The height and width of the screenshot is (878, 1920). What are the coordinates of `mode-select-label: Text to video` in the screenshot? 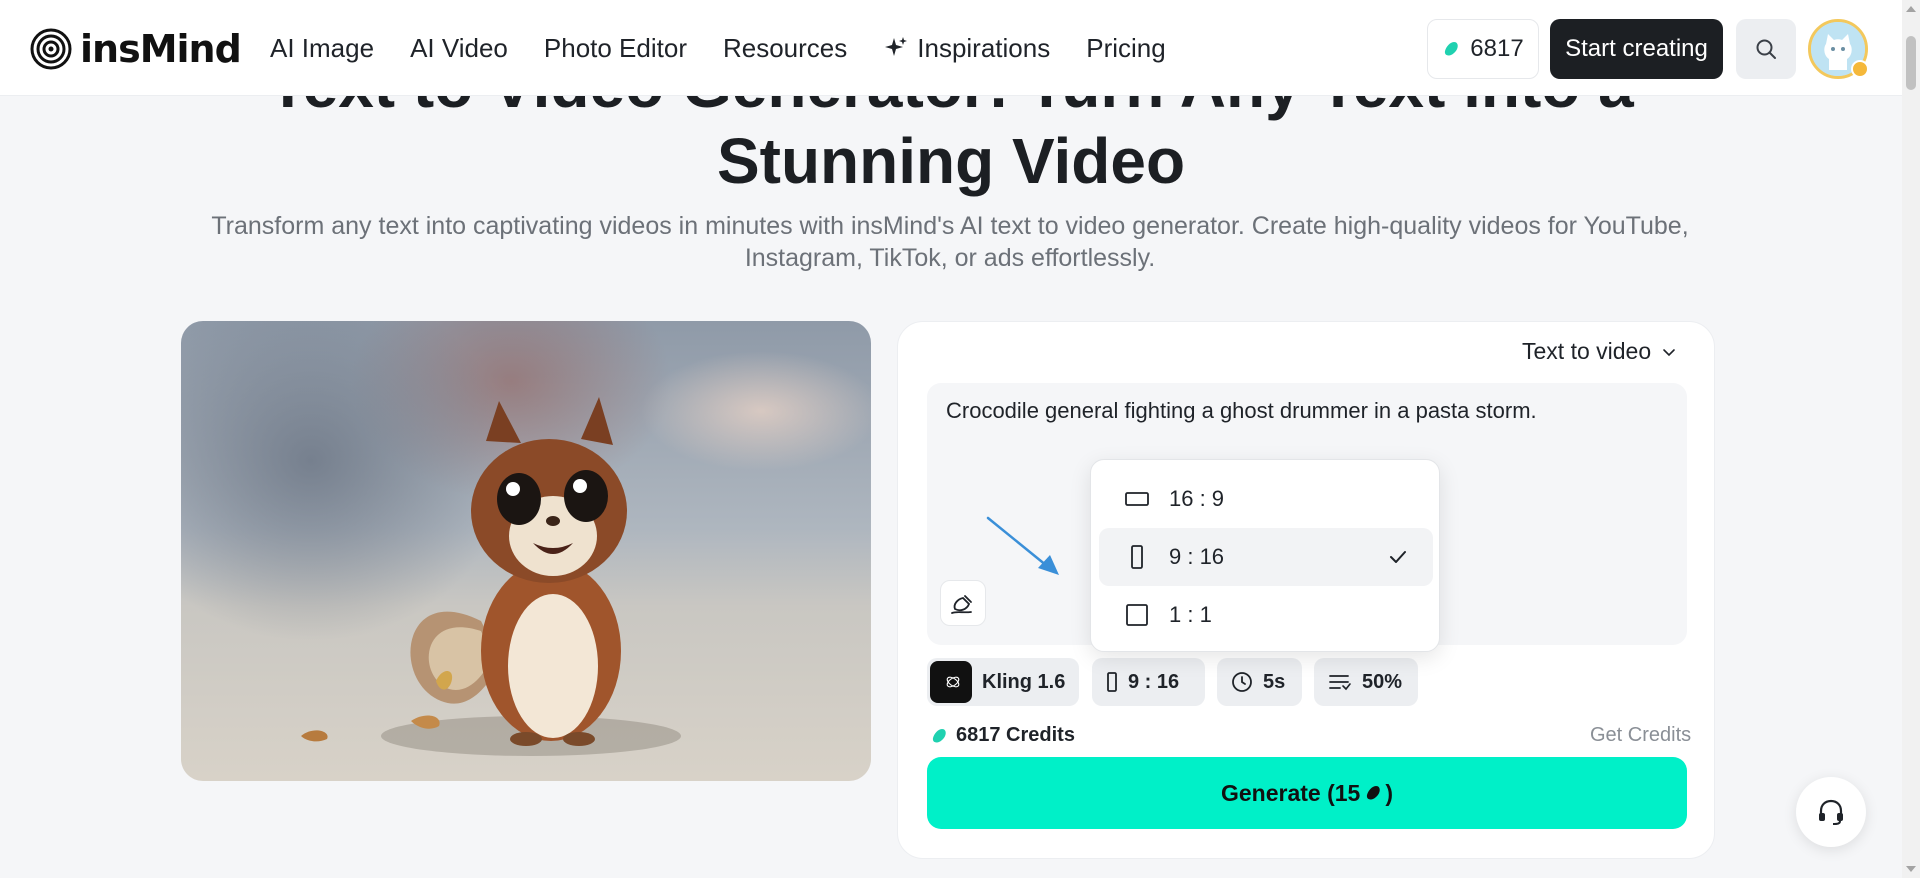 It's located at (1587, 351).